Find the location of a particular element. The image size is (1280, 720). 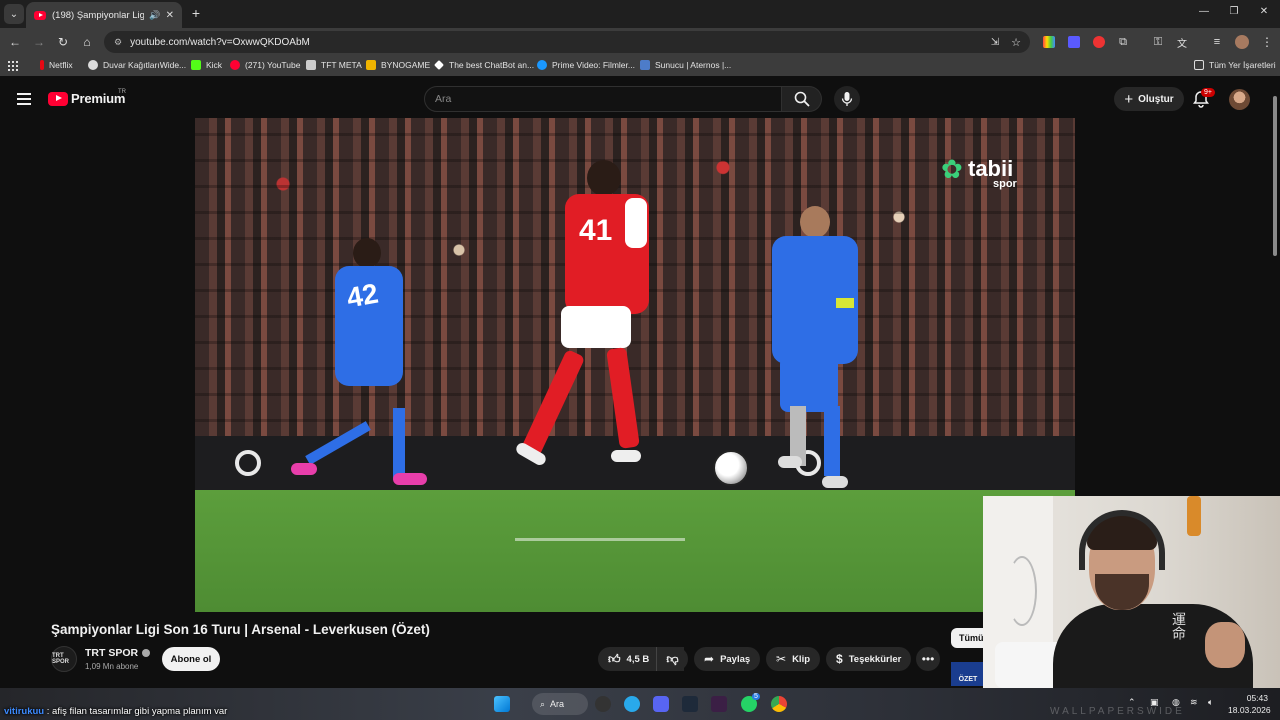

chrome-icon is located at coordinates (779, 704).